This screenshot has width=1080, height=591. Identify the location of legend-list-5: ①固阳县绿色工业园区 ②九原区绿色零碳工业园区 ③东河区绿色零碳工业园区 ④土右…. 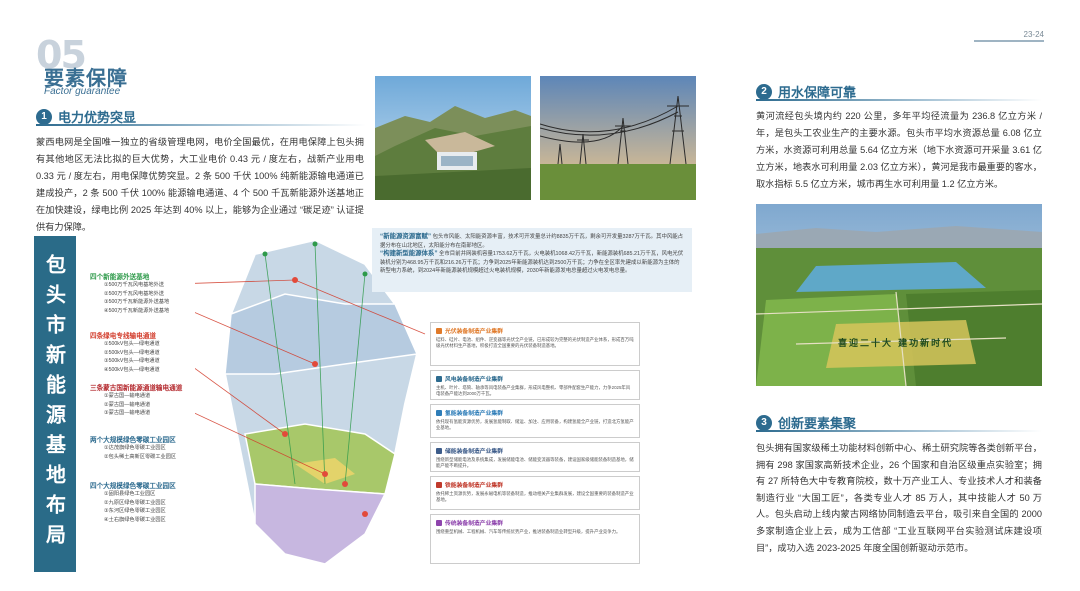
(135, 507).